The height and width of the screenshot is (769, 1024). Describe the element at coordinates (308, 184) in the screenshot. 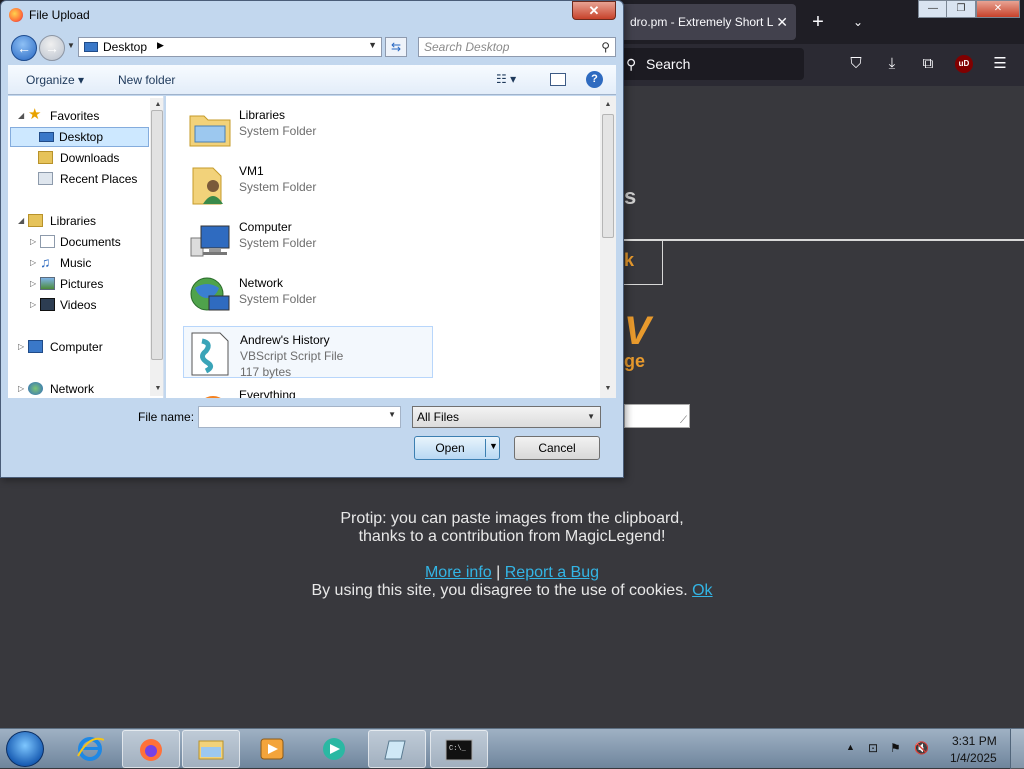

I see `file-item: VM1 System Folder` at that location.